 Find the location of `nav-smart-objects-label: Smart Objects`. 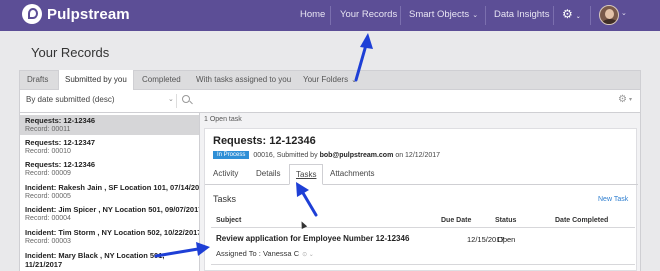

nav-smart-objects-label: Smart Objects is located at coordinates (439, 14).